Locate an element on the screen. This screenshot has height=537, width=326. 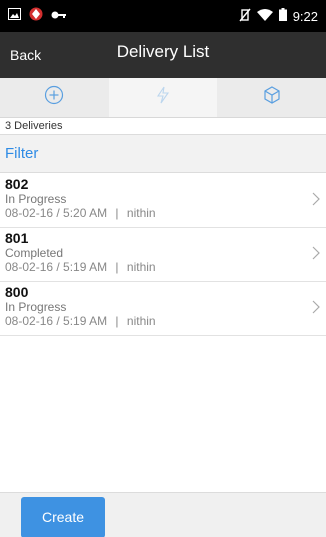
tab-package is located at coordinates (271, 97).